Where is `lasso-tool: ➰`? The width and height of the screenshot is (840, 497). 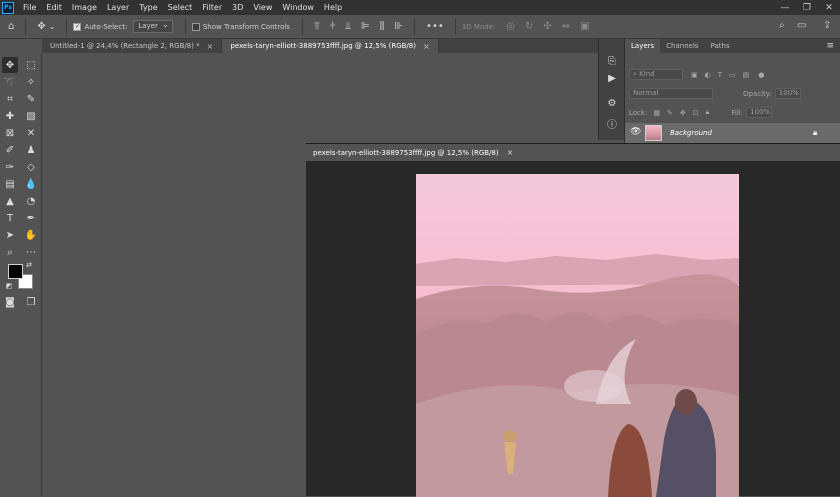
lasso-tool: ➰ is located at coordinates (10, 82).